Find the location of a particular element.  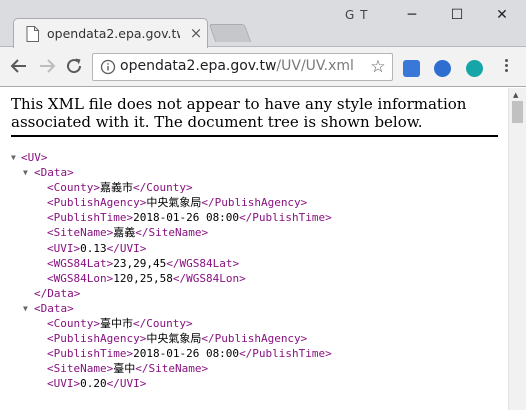

xml-field-line: <WGS84Lat>23,29,45</WGS84Lat> is located at coordinates (254, 263).